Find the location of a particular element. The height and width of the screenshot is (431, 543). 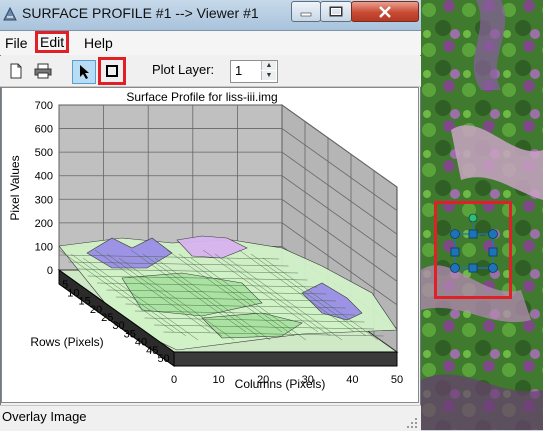

plot-layer-stepper: 1 ▲ ▼ is located at coordinates (254, 71).